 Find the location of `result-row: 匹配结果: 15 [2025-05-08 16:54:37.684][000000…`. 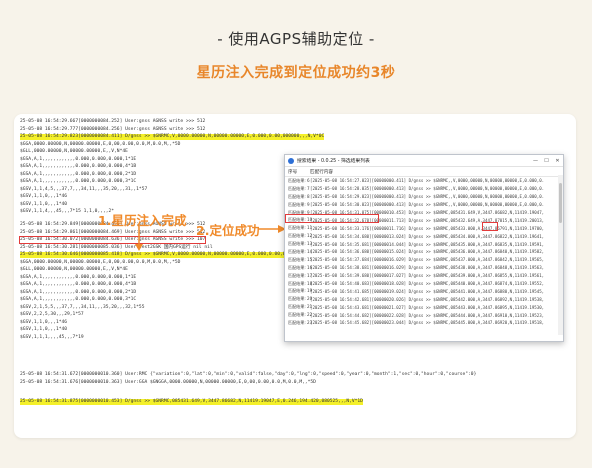

result-row: 匹配结果: 15 [2025-05-08 16:54:37.684][000000… is located at coordinates (424, 260).